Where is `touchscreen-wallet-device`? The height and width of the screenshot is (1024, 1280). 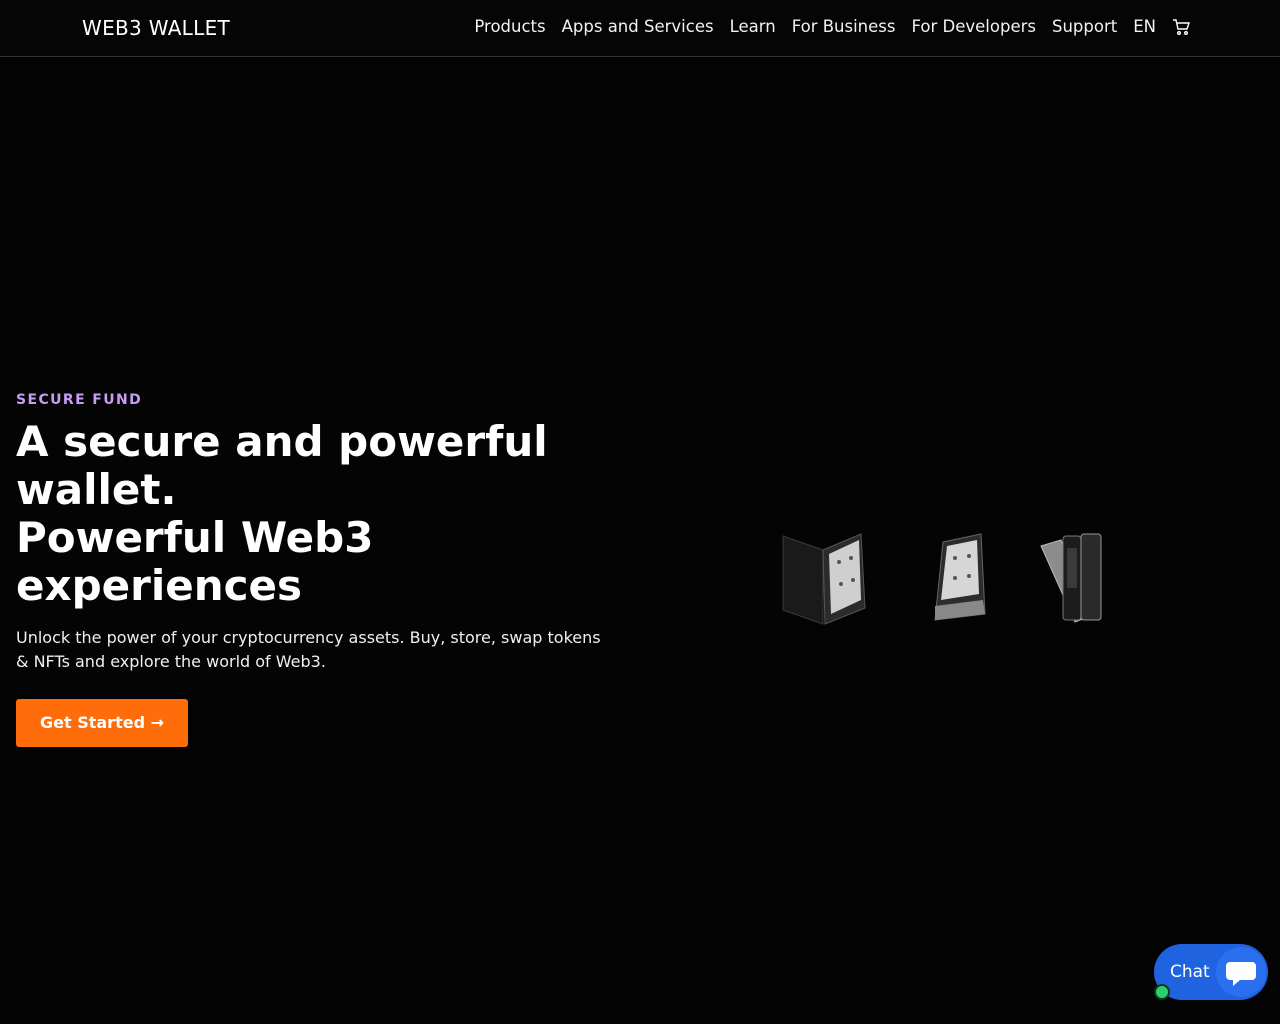 touchscreen-wallet-device is located at coordinates (960, 577).